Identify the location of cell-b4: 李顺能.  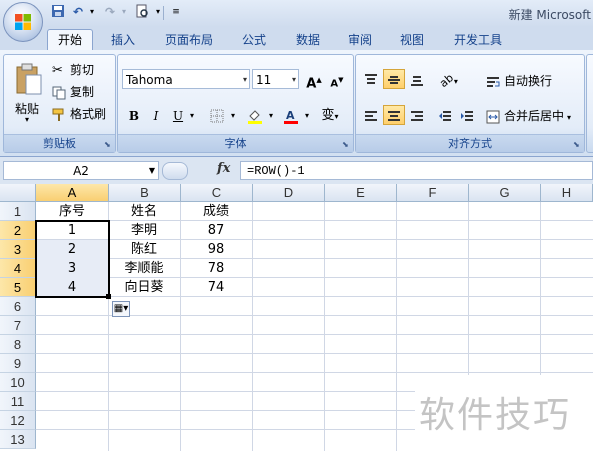
(144, 268).